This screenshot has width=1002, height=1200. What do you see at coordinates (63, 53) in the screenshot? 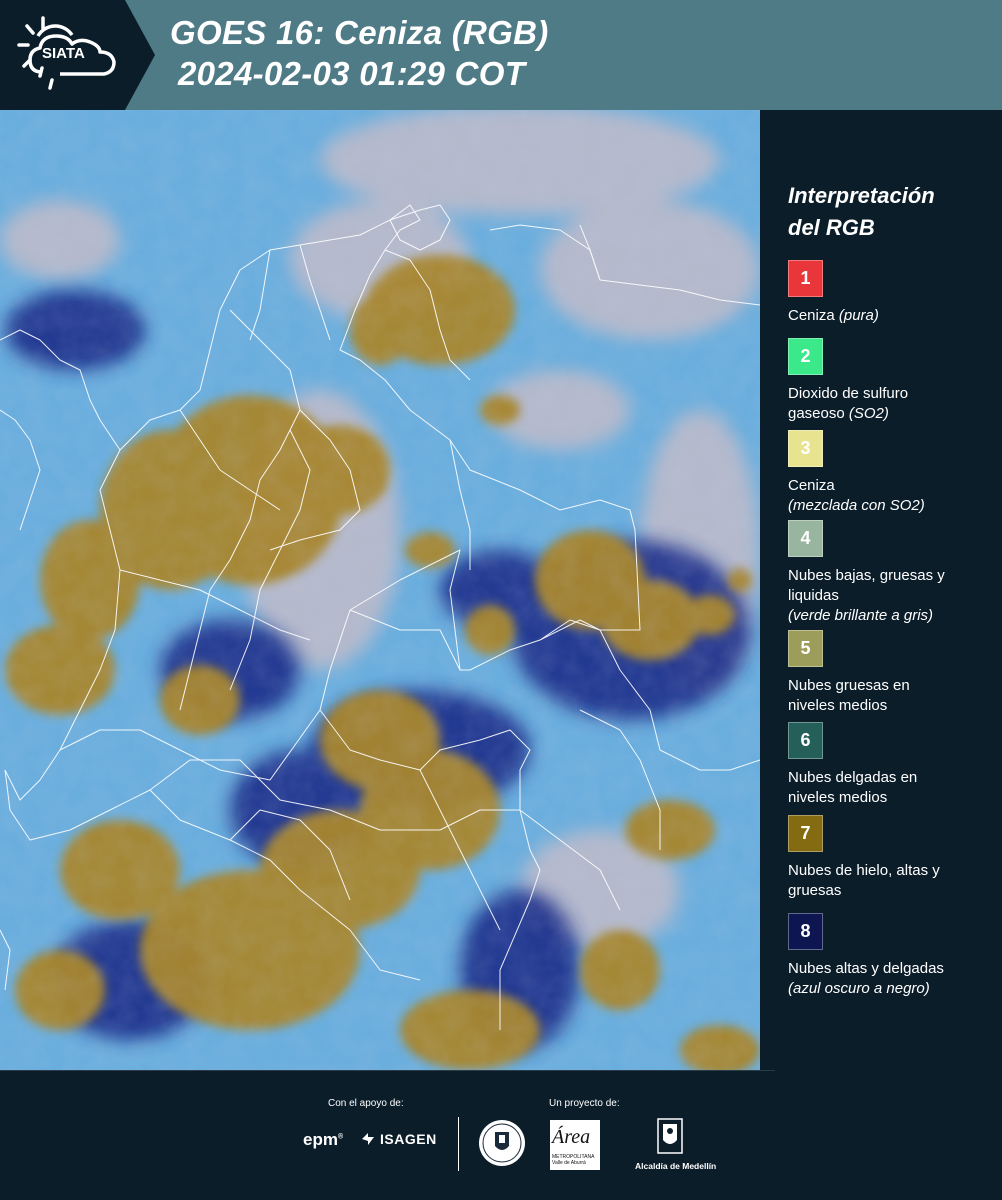
I see `logo-text: SIATA` at bounding box center [63, 53].